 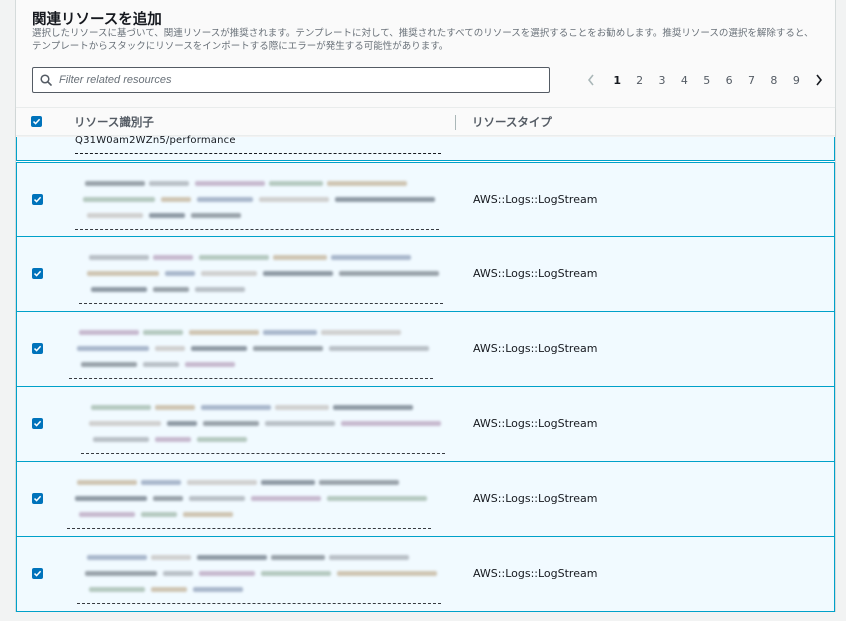 I want to click on next-page-button, so click(x=819, y=80).